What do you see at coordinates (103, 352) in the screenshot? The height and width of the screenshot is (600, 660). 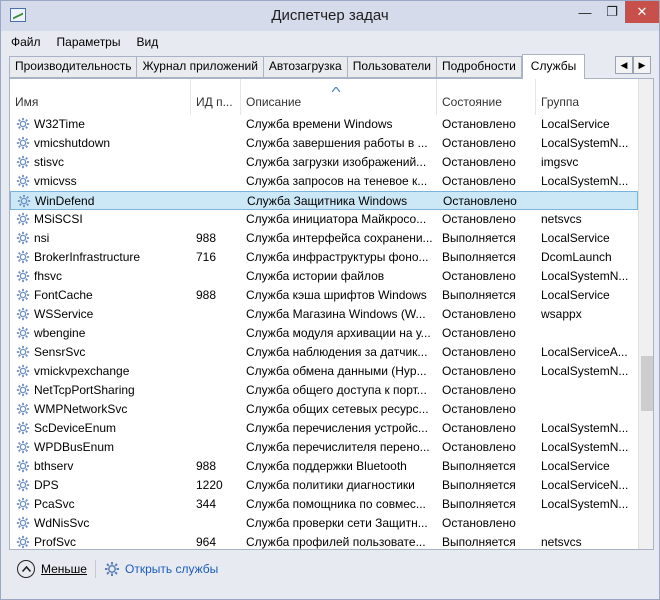 I see `service-name-cell: SensrSvc` at bounding box center [103, 352].